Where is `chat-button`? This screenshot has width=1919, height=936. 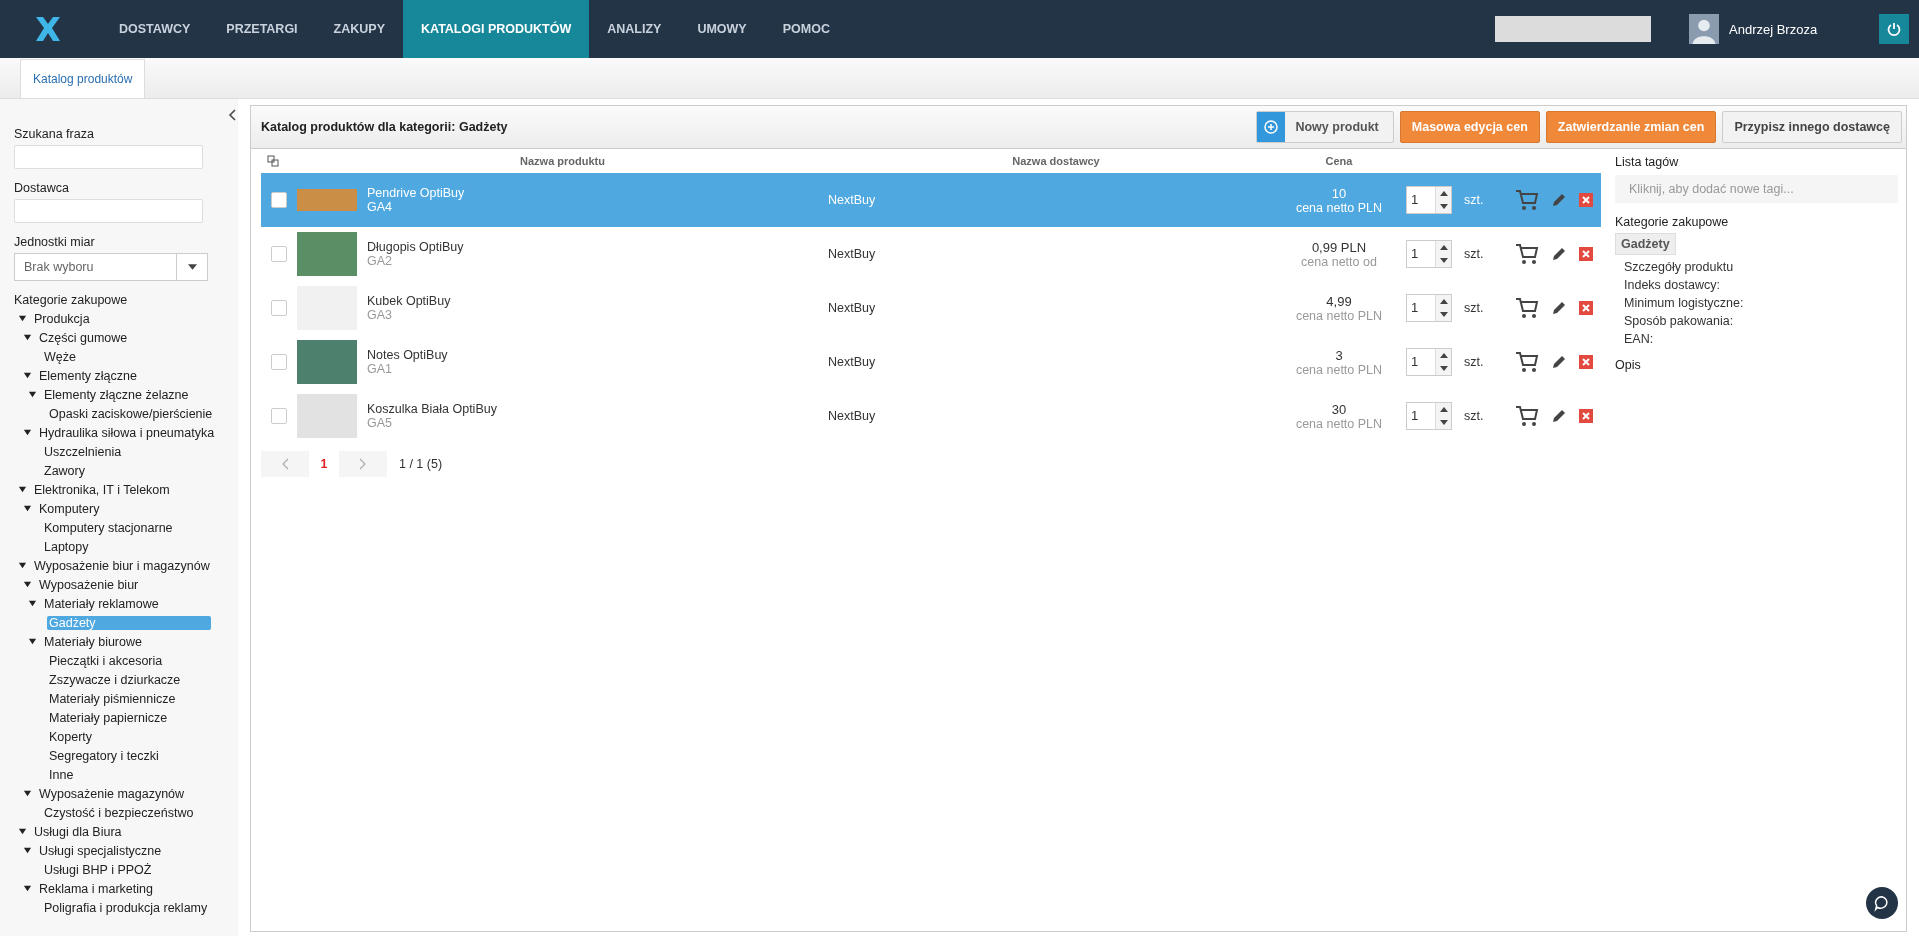
chat-button is located at coordinates (1882, 903).